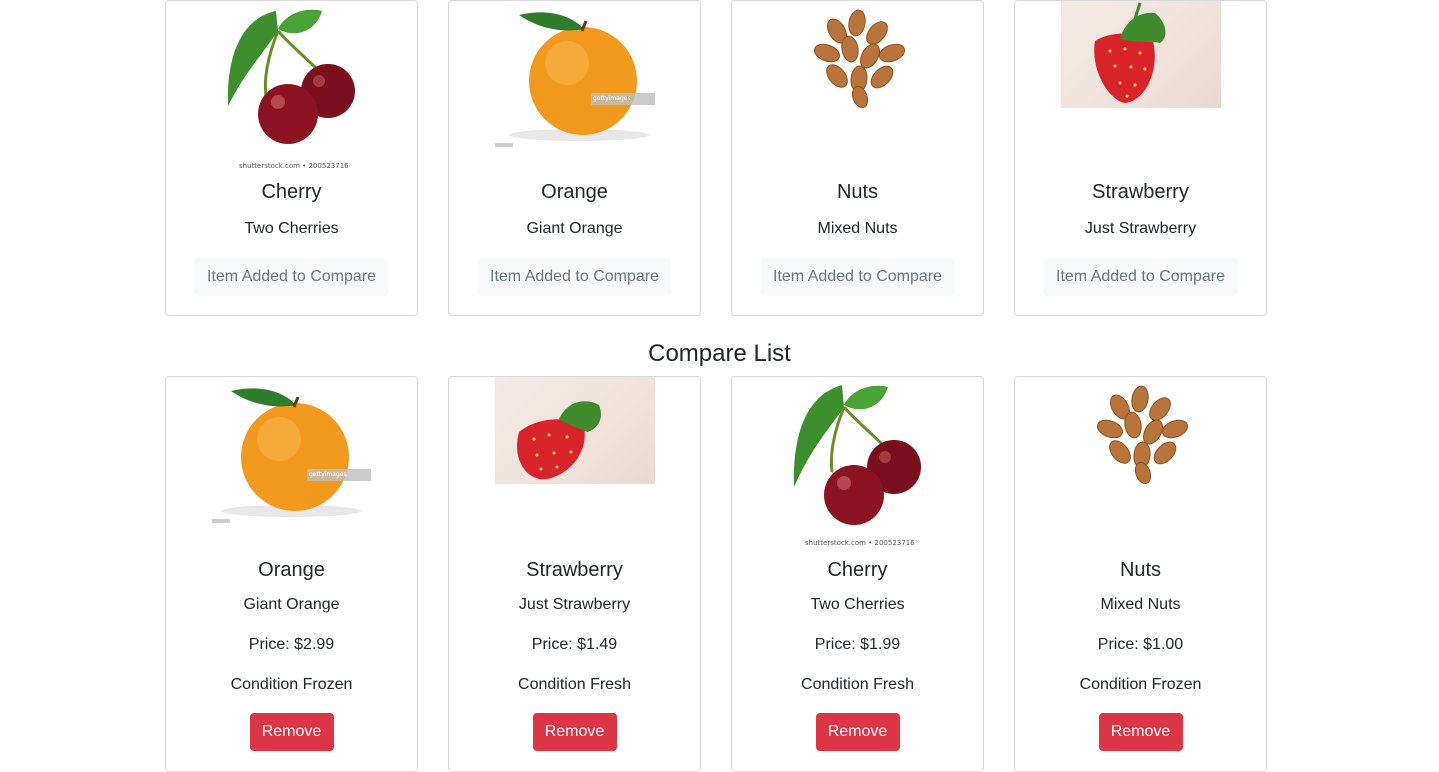 This screenshot has height=772, width=1439. Describe the element at coordinates (719, 353) in the screenshot. I see `compare-list-title: Compare List` at that location.